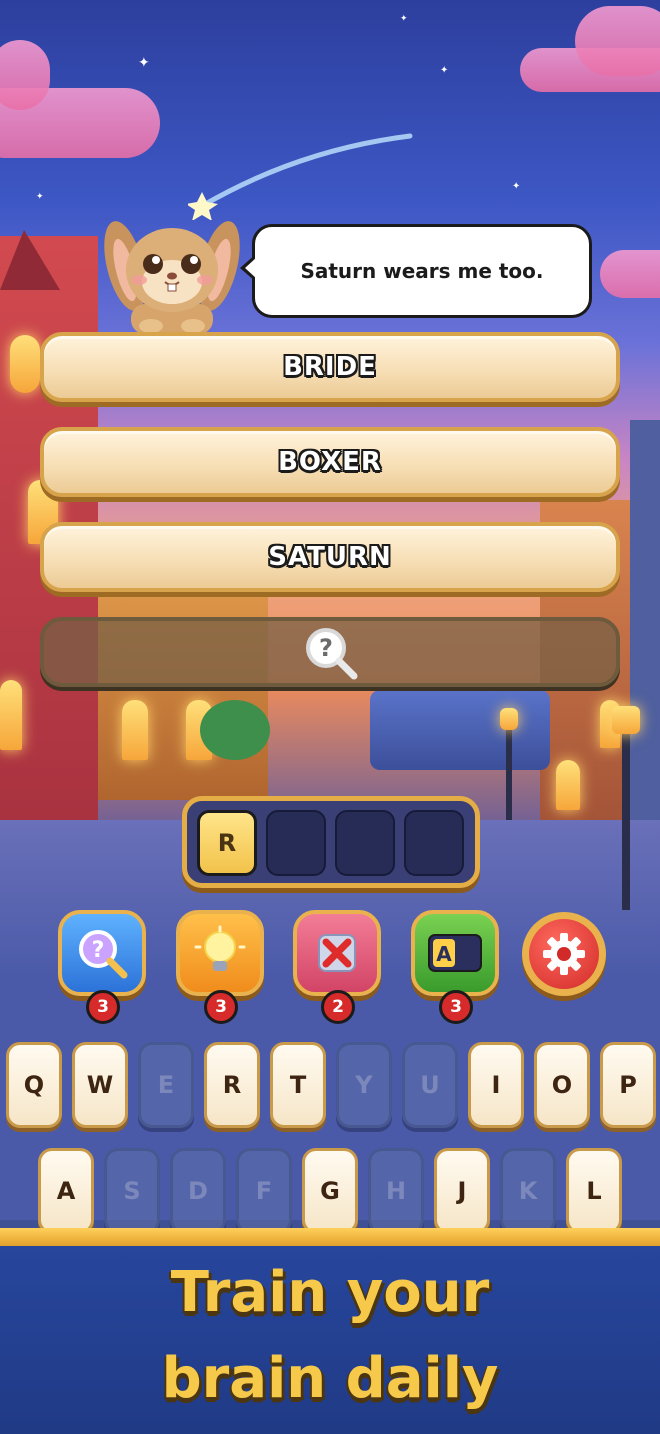 Image resolution: width=660 pixels, height=1434 pixels. I want to click on search-hint-button: ?, so click(102, 953).